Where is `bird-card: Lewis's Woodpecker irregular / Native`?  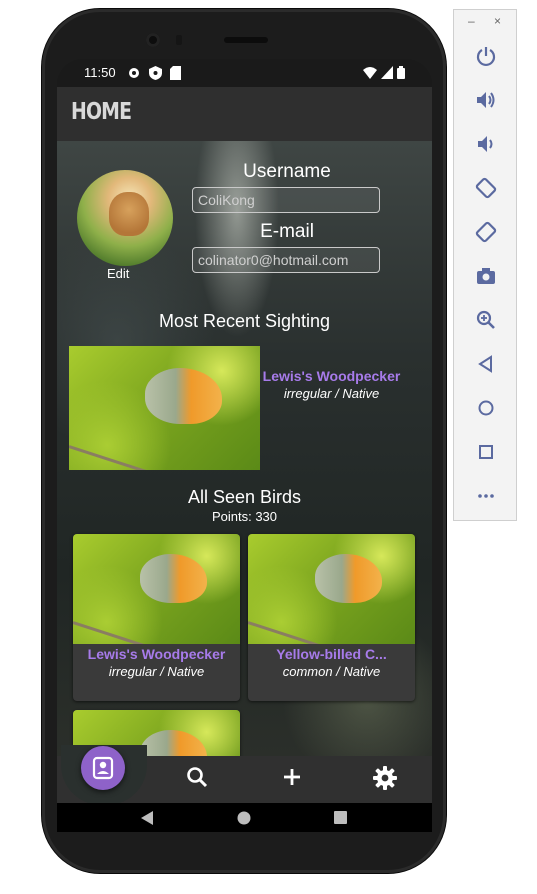 bird-card: Lewis's Woodpecker irregular / Native is located at coordinates (156, 617).